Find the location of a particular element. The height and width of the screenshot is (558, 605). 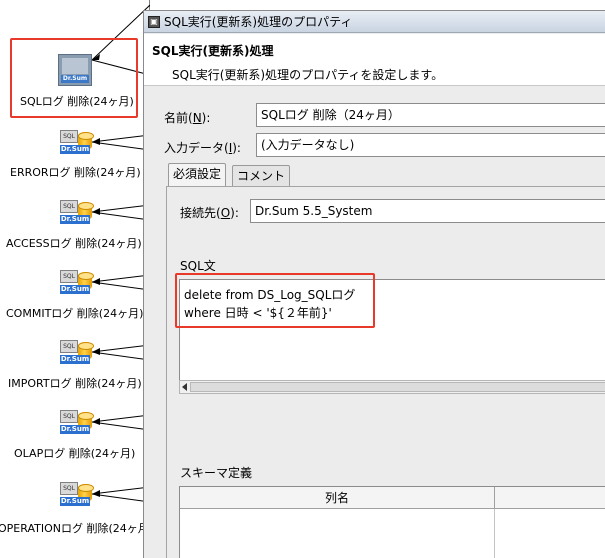

header-title: SQL実行(更新系)処理 is located at coordinates (213, 51).